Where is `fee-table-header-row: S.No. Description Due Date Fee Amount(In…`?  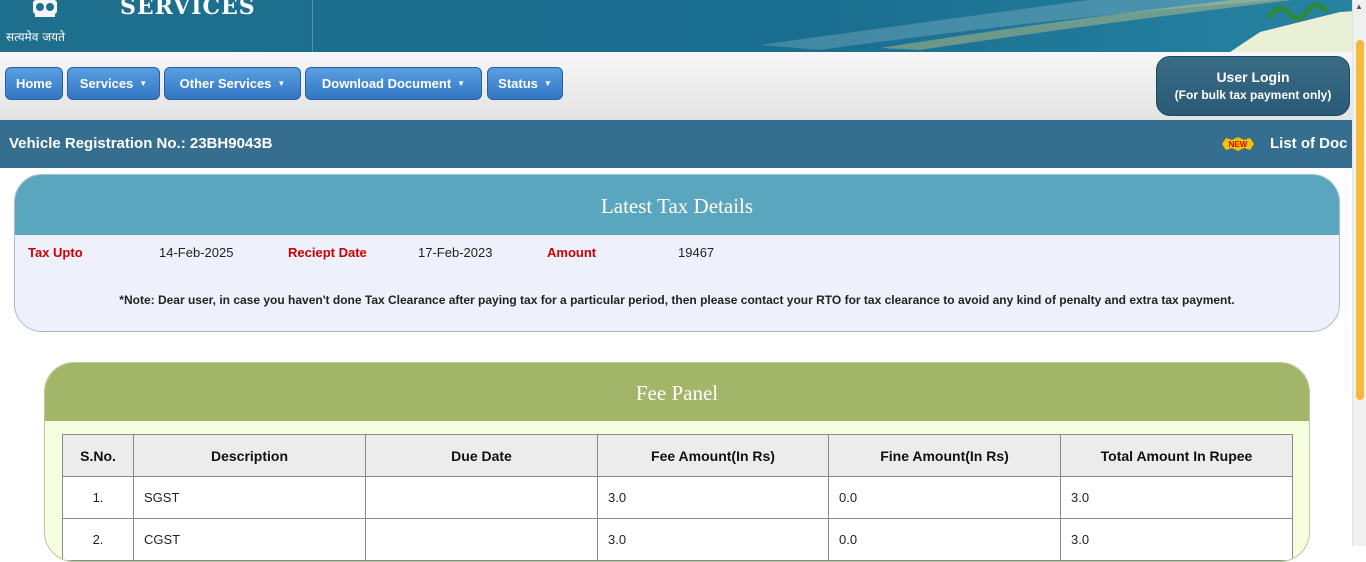
fee-table-header-row: S.No. Description Due Date Fee Amount(In… is located at coordinates (677, 455).